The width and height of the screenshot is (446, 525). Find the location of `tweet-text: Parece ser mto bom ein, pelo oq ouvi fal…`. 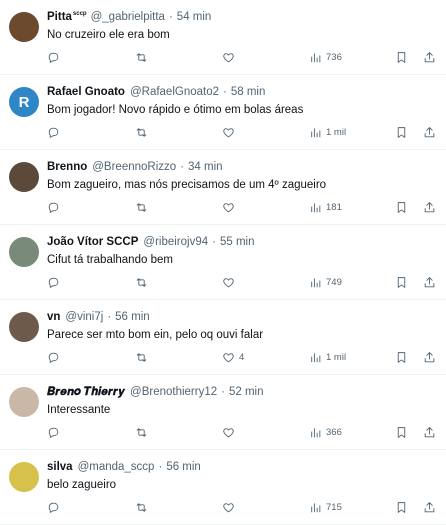

tweet-text: Parece ser mto bom ein, pelo oq ouvi fal… is located at coordinates (155, 335).